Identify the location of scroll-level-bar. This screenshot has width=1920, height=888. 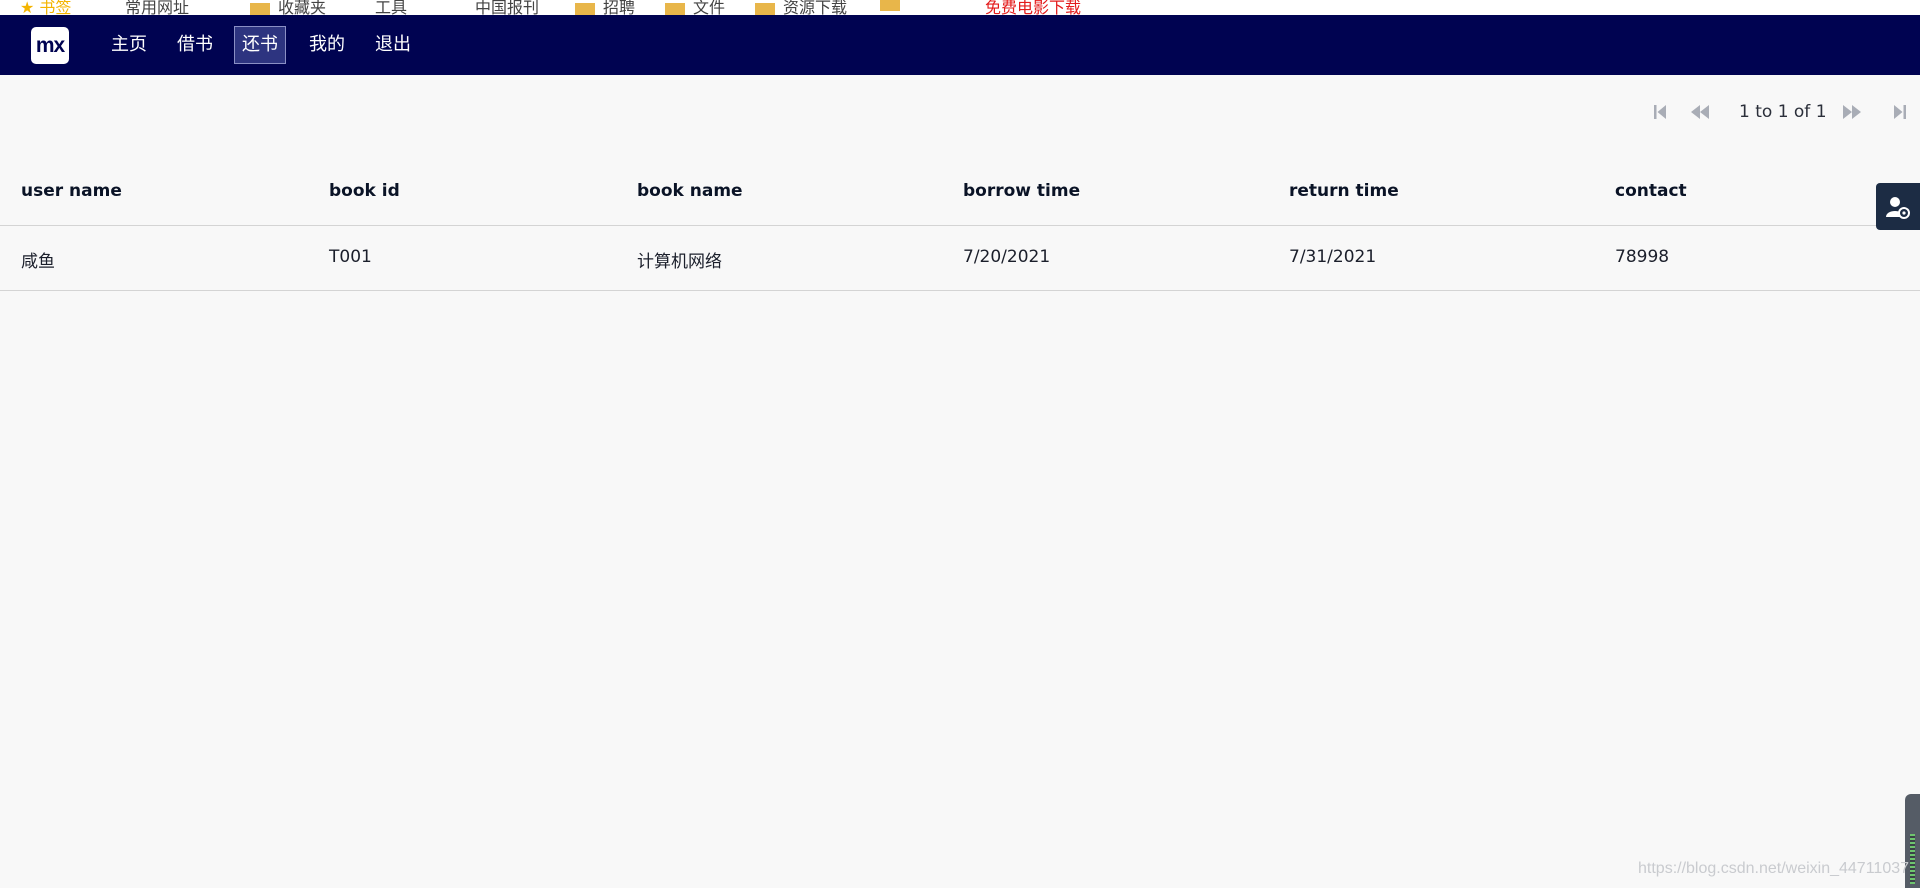
(1912, 859).